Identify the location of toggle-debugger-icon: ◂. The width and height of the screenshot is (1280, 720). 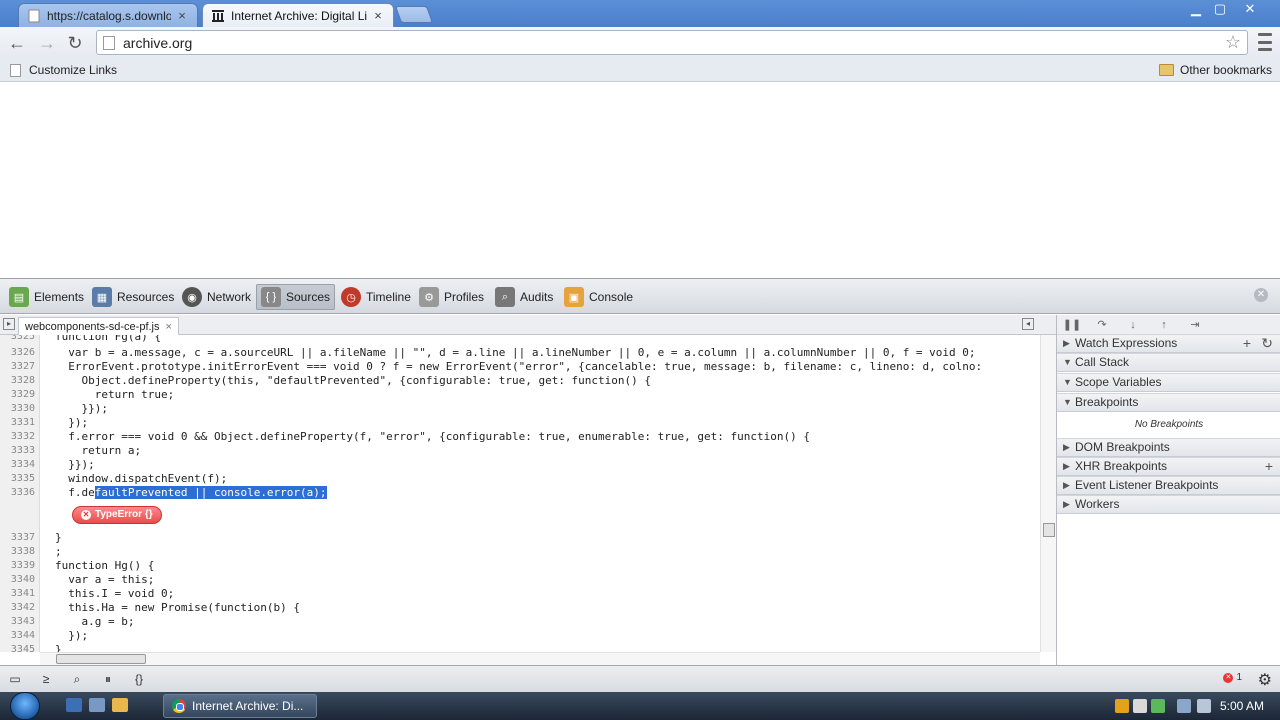
(1028, 324).